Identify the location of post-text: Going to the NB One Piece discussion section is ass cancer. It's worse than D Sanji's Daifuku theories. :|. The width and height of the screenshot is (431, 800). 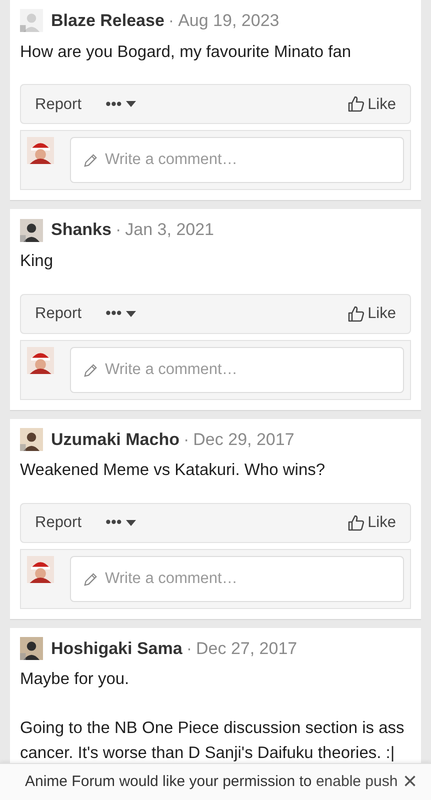
(213, 741).